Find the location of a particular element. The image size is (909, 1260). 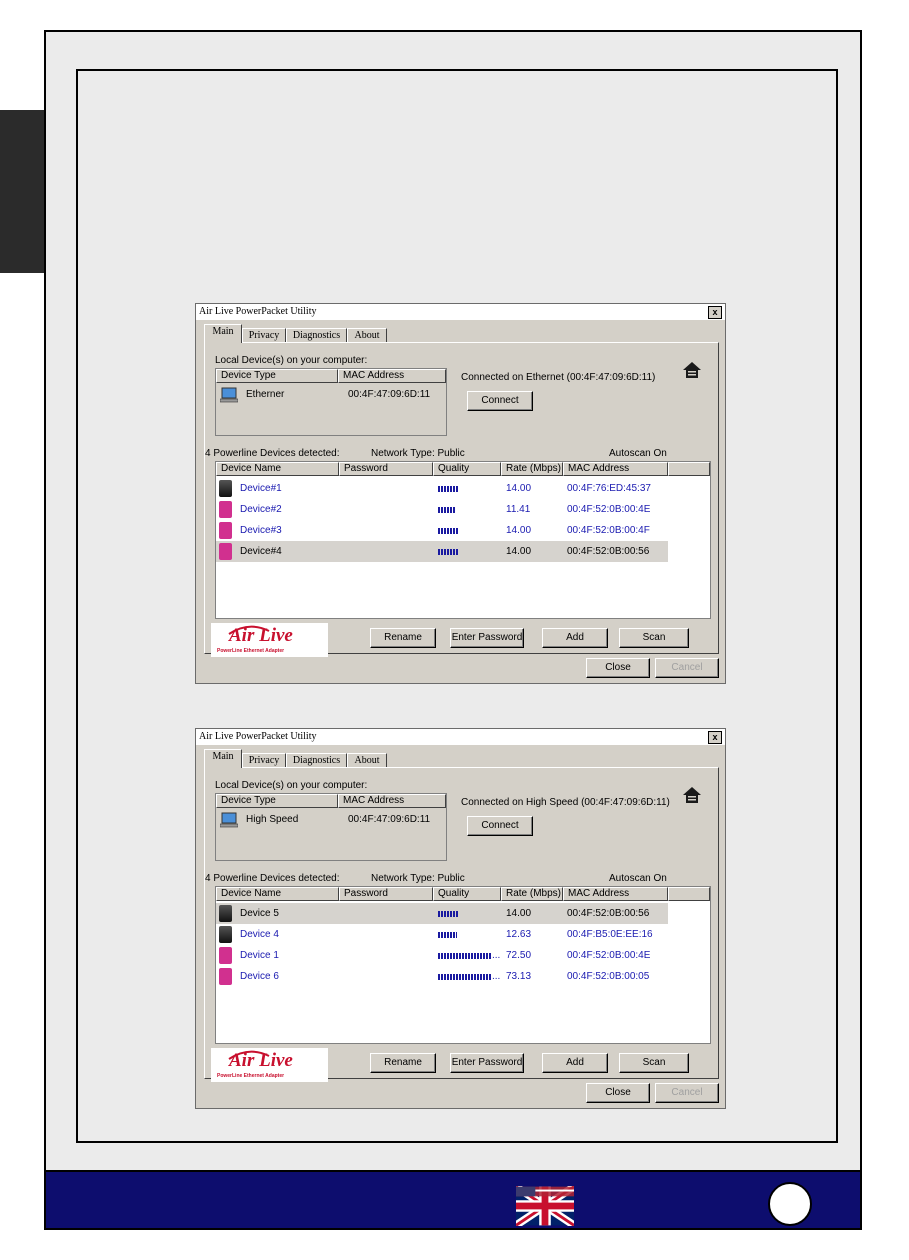

device-mac: 00:4F:52:0B:00:4F is located at coordinates (608, 530).